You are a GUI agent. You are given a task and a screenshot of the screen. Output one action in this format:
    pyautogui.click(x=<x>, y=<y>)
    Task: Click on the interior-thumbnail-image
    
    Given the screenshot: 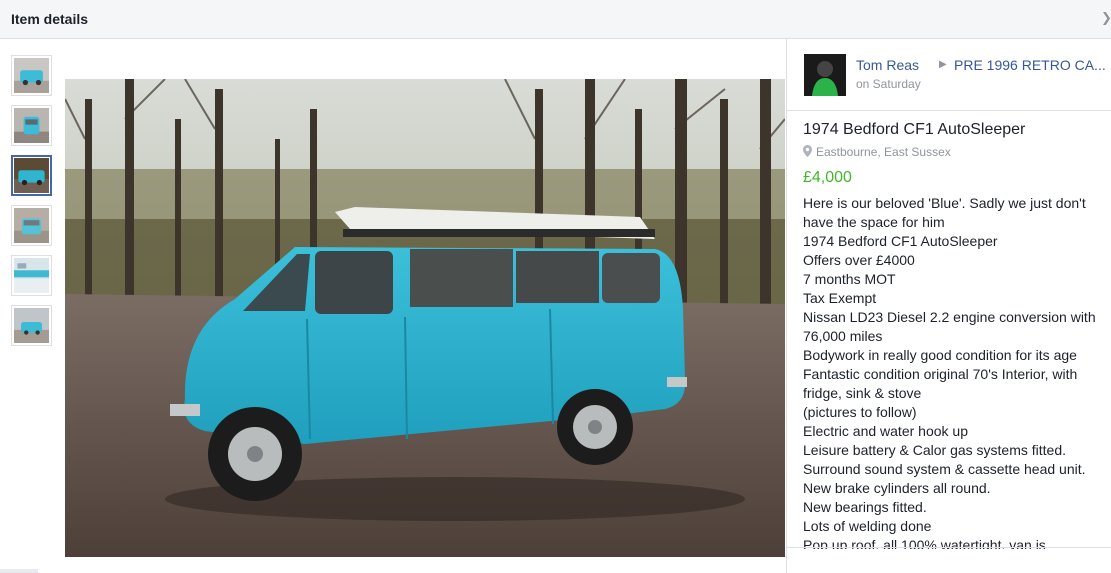 What is the action you would take?
    pyautogui.click(x=31, y=275)
    